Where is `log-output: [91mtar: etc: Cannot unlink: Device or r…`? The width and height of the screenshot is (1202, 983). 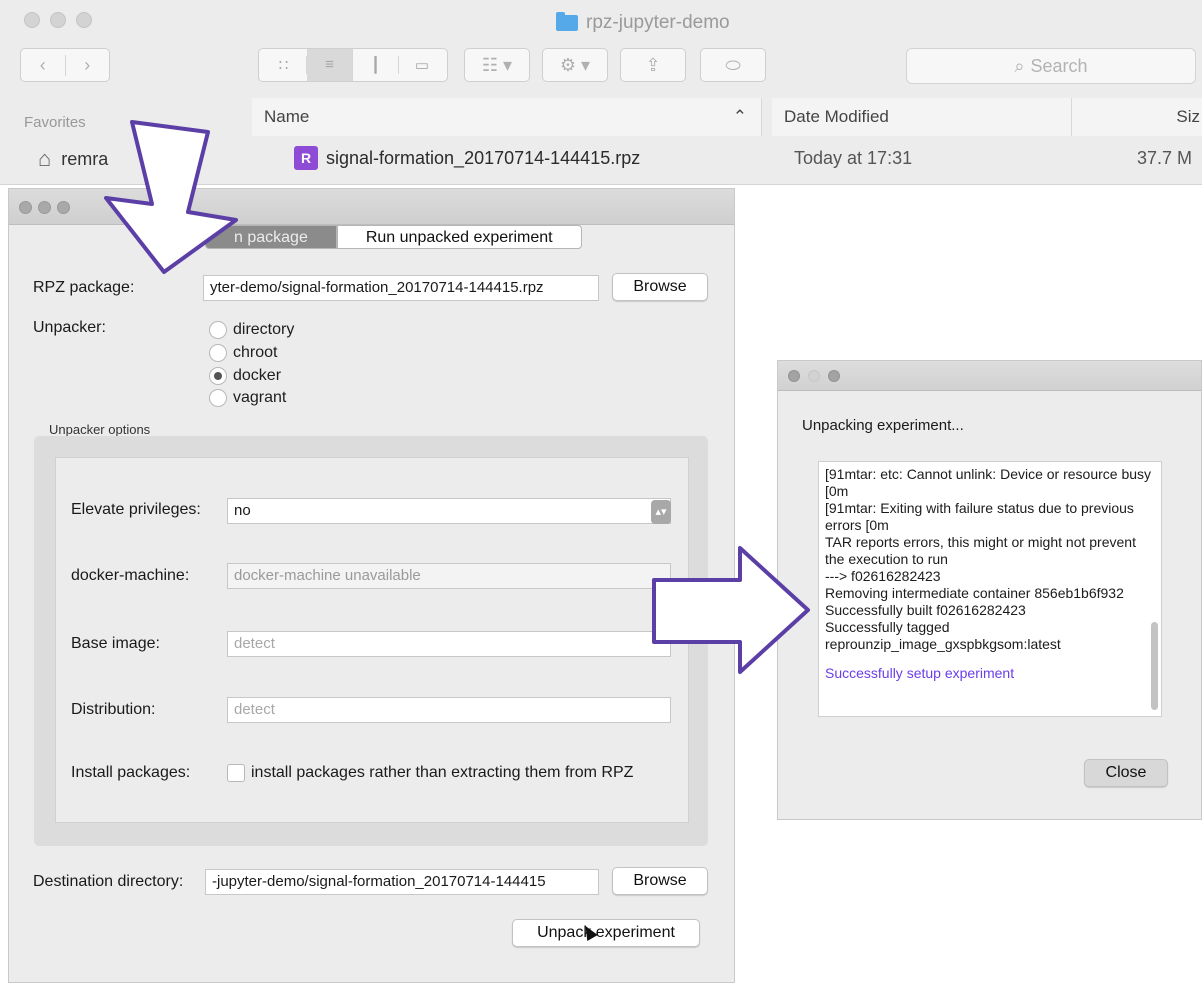
log-output: [91mtar: etc: Cannot unlink: Device or r… is located at coordinates (990, 589).